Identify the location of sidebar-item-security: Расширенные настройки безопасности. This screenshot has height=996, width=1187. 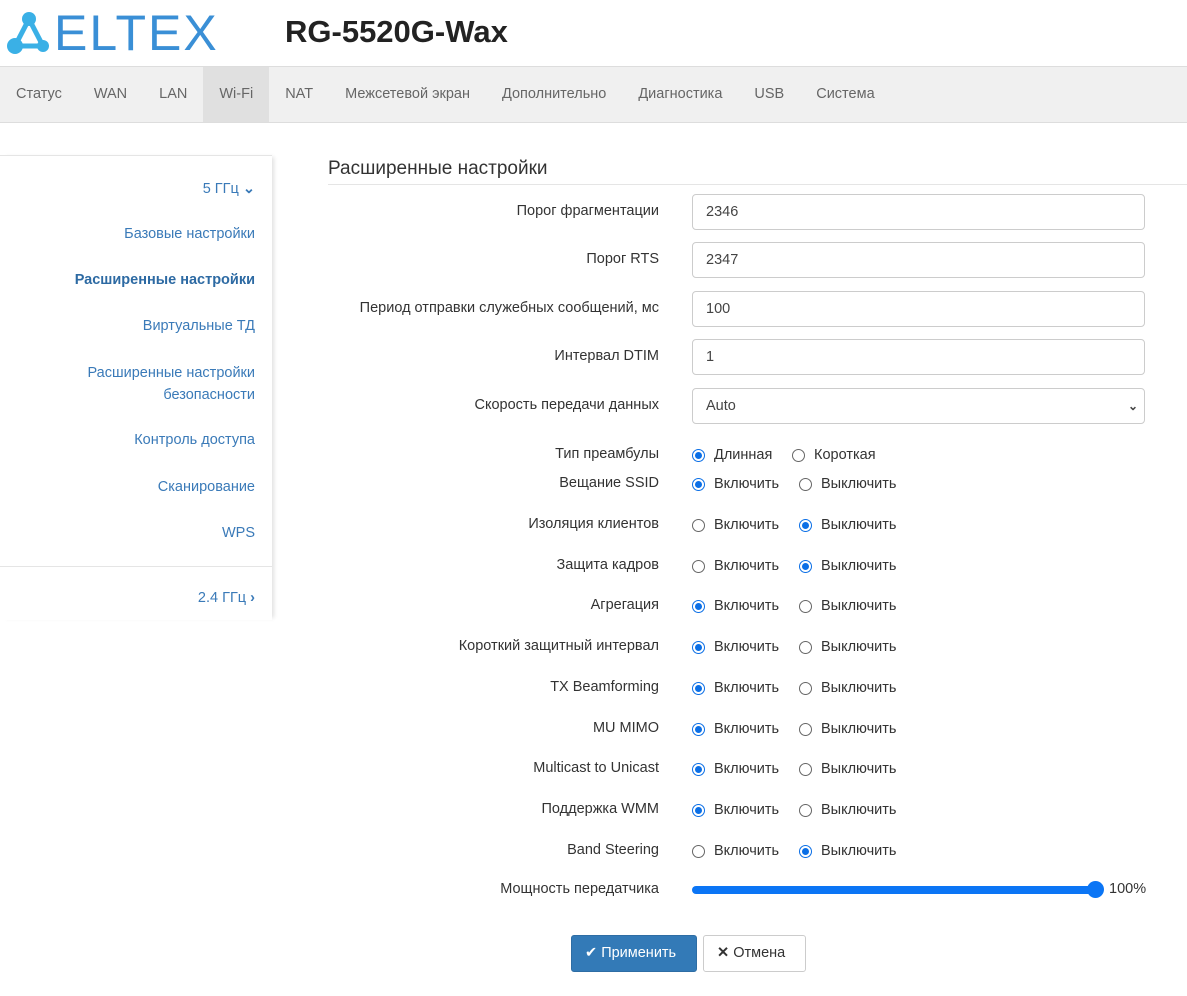
(171, 384).